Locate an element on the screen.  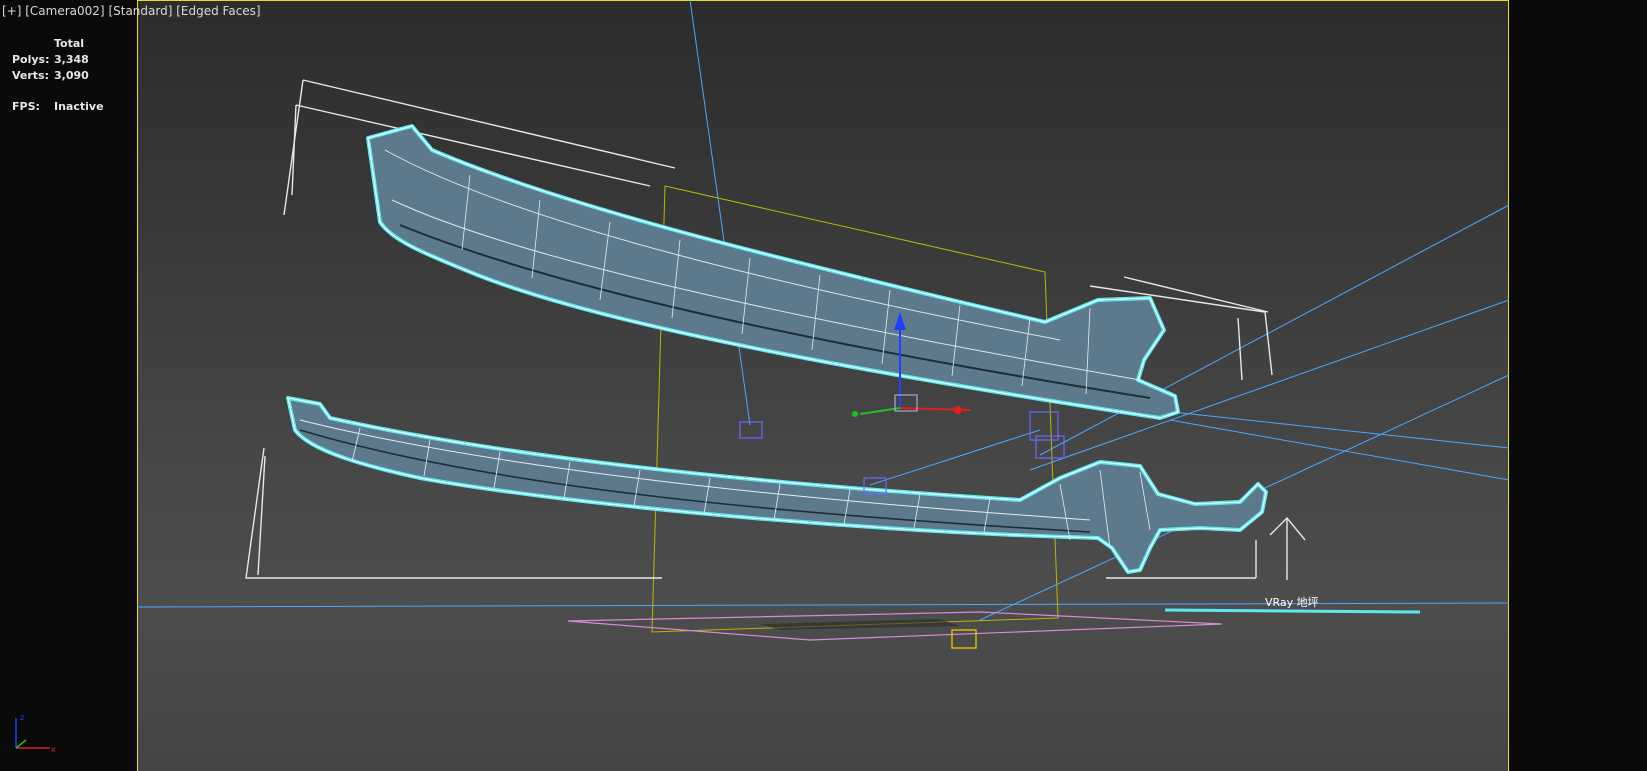
vray-floor-label: VRay 地坪 is located at coordinates (1292, 602).